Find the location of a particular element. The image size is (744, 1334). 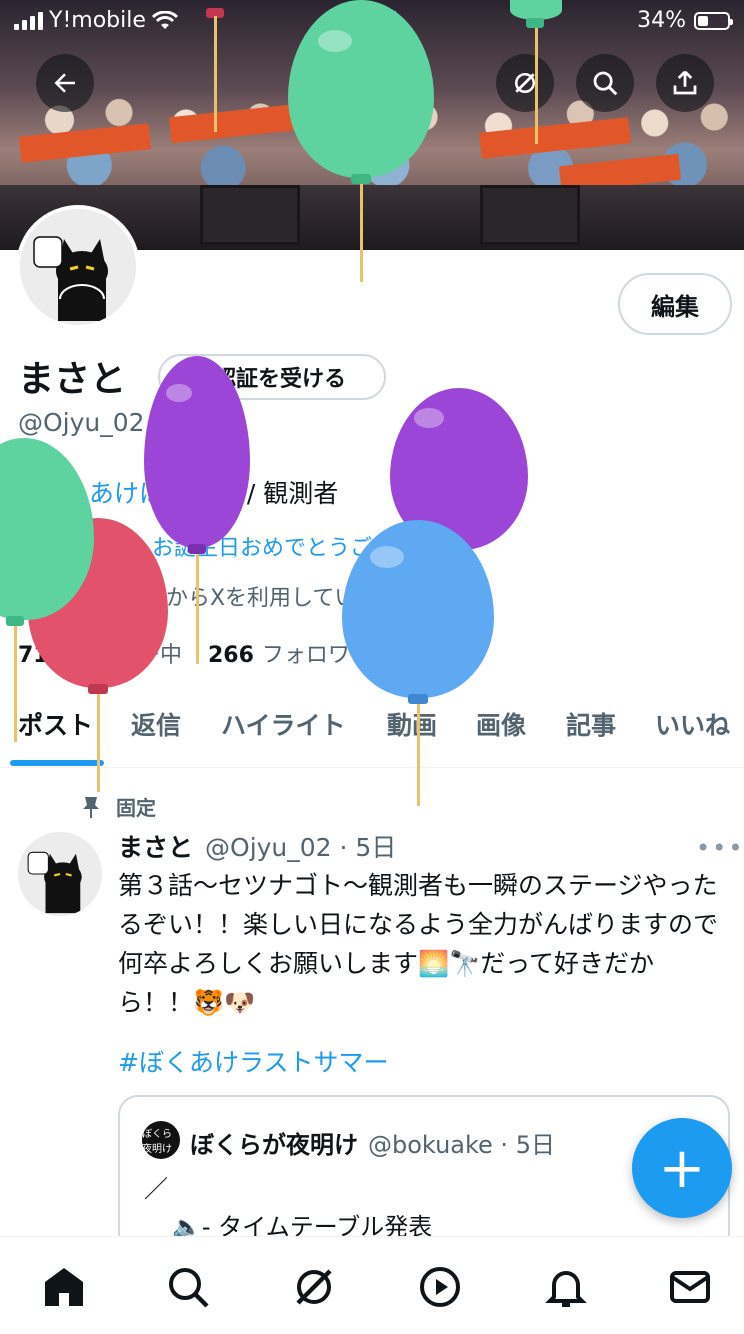

nav-grok is located at coordinates (314, 1287).